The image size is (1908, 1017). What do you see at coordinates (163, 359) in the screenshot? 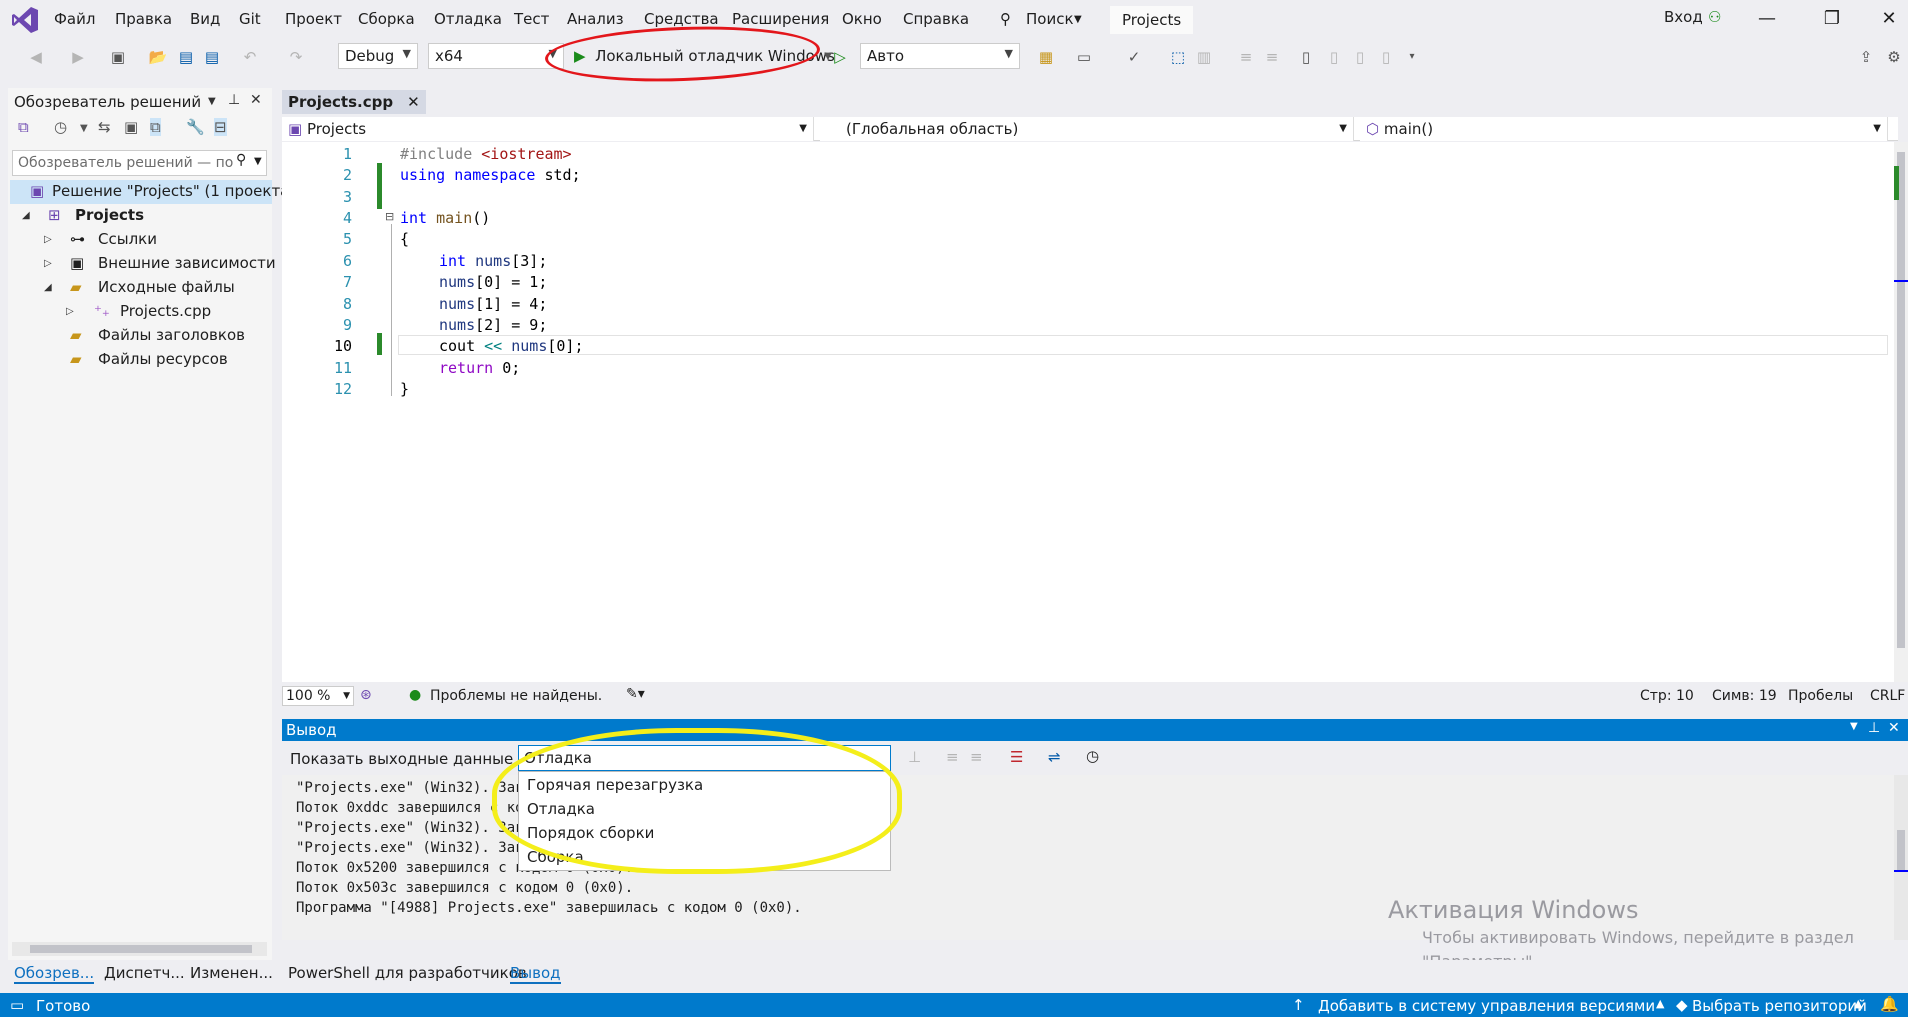
I see `tree-item-resource-files: Файлы ресурсов` at bounding box center [163, 359].